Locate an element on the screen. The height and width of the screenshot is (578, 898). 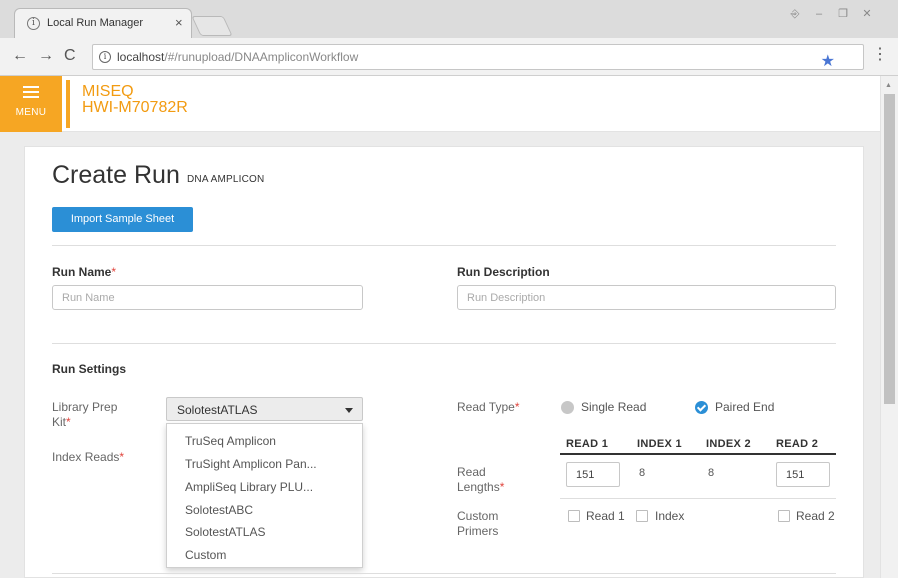
single-read-radio is located at coordinates (567, 407).